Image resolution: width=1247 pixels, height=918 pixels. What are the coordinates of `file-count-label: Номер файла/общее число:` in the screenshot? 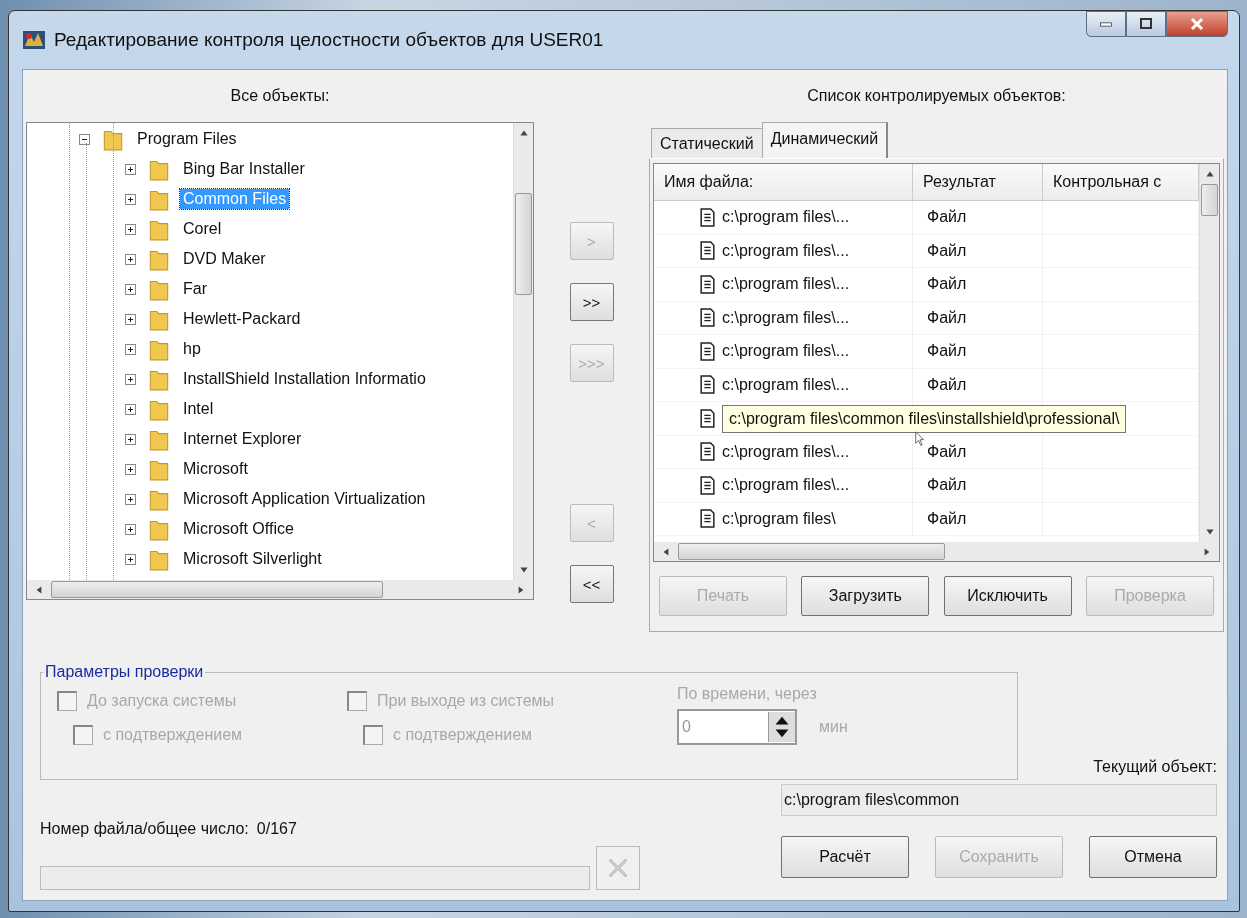 It's located at (144, 829).